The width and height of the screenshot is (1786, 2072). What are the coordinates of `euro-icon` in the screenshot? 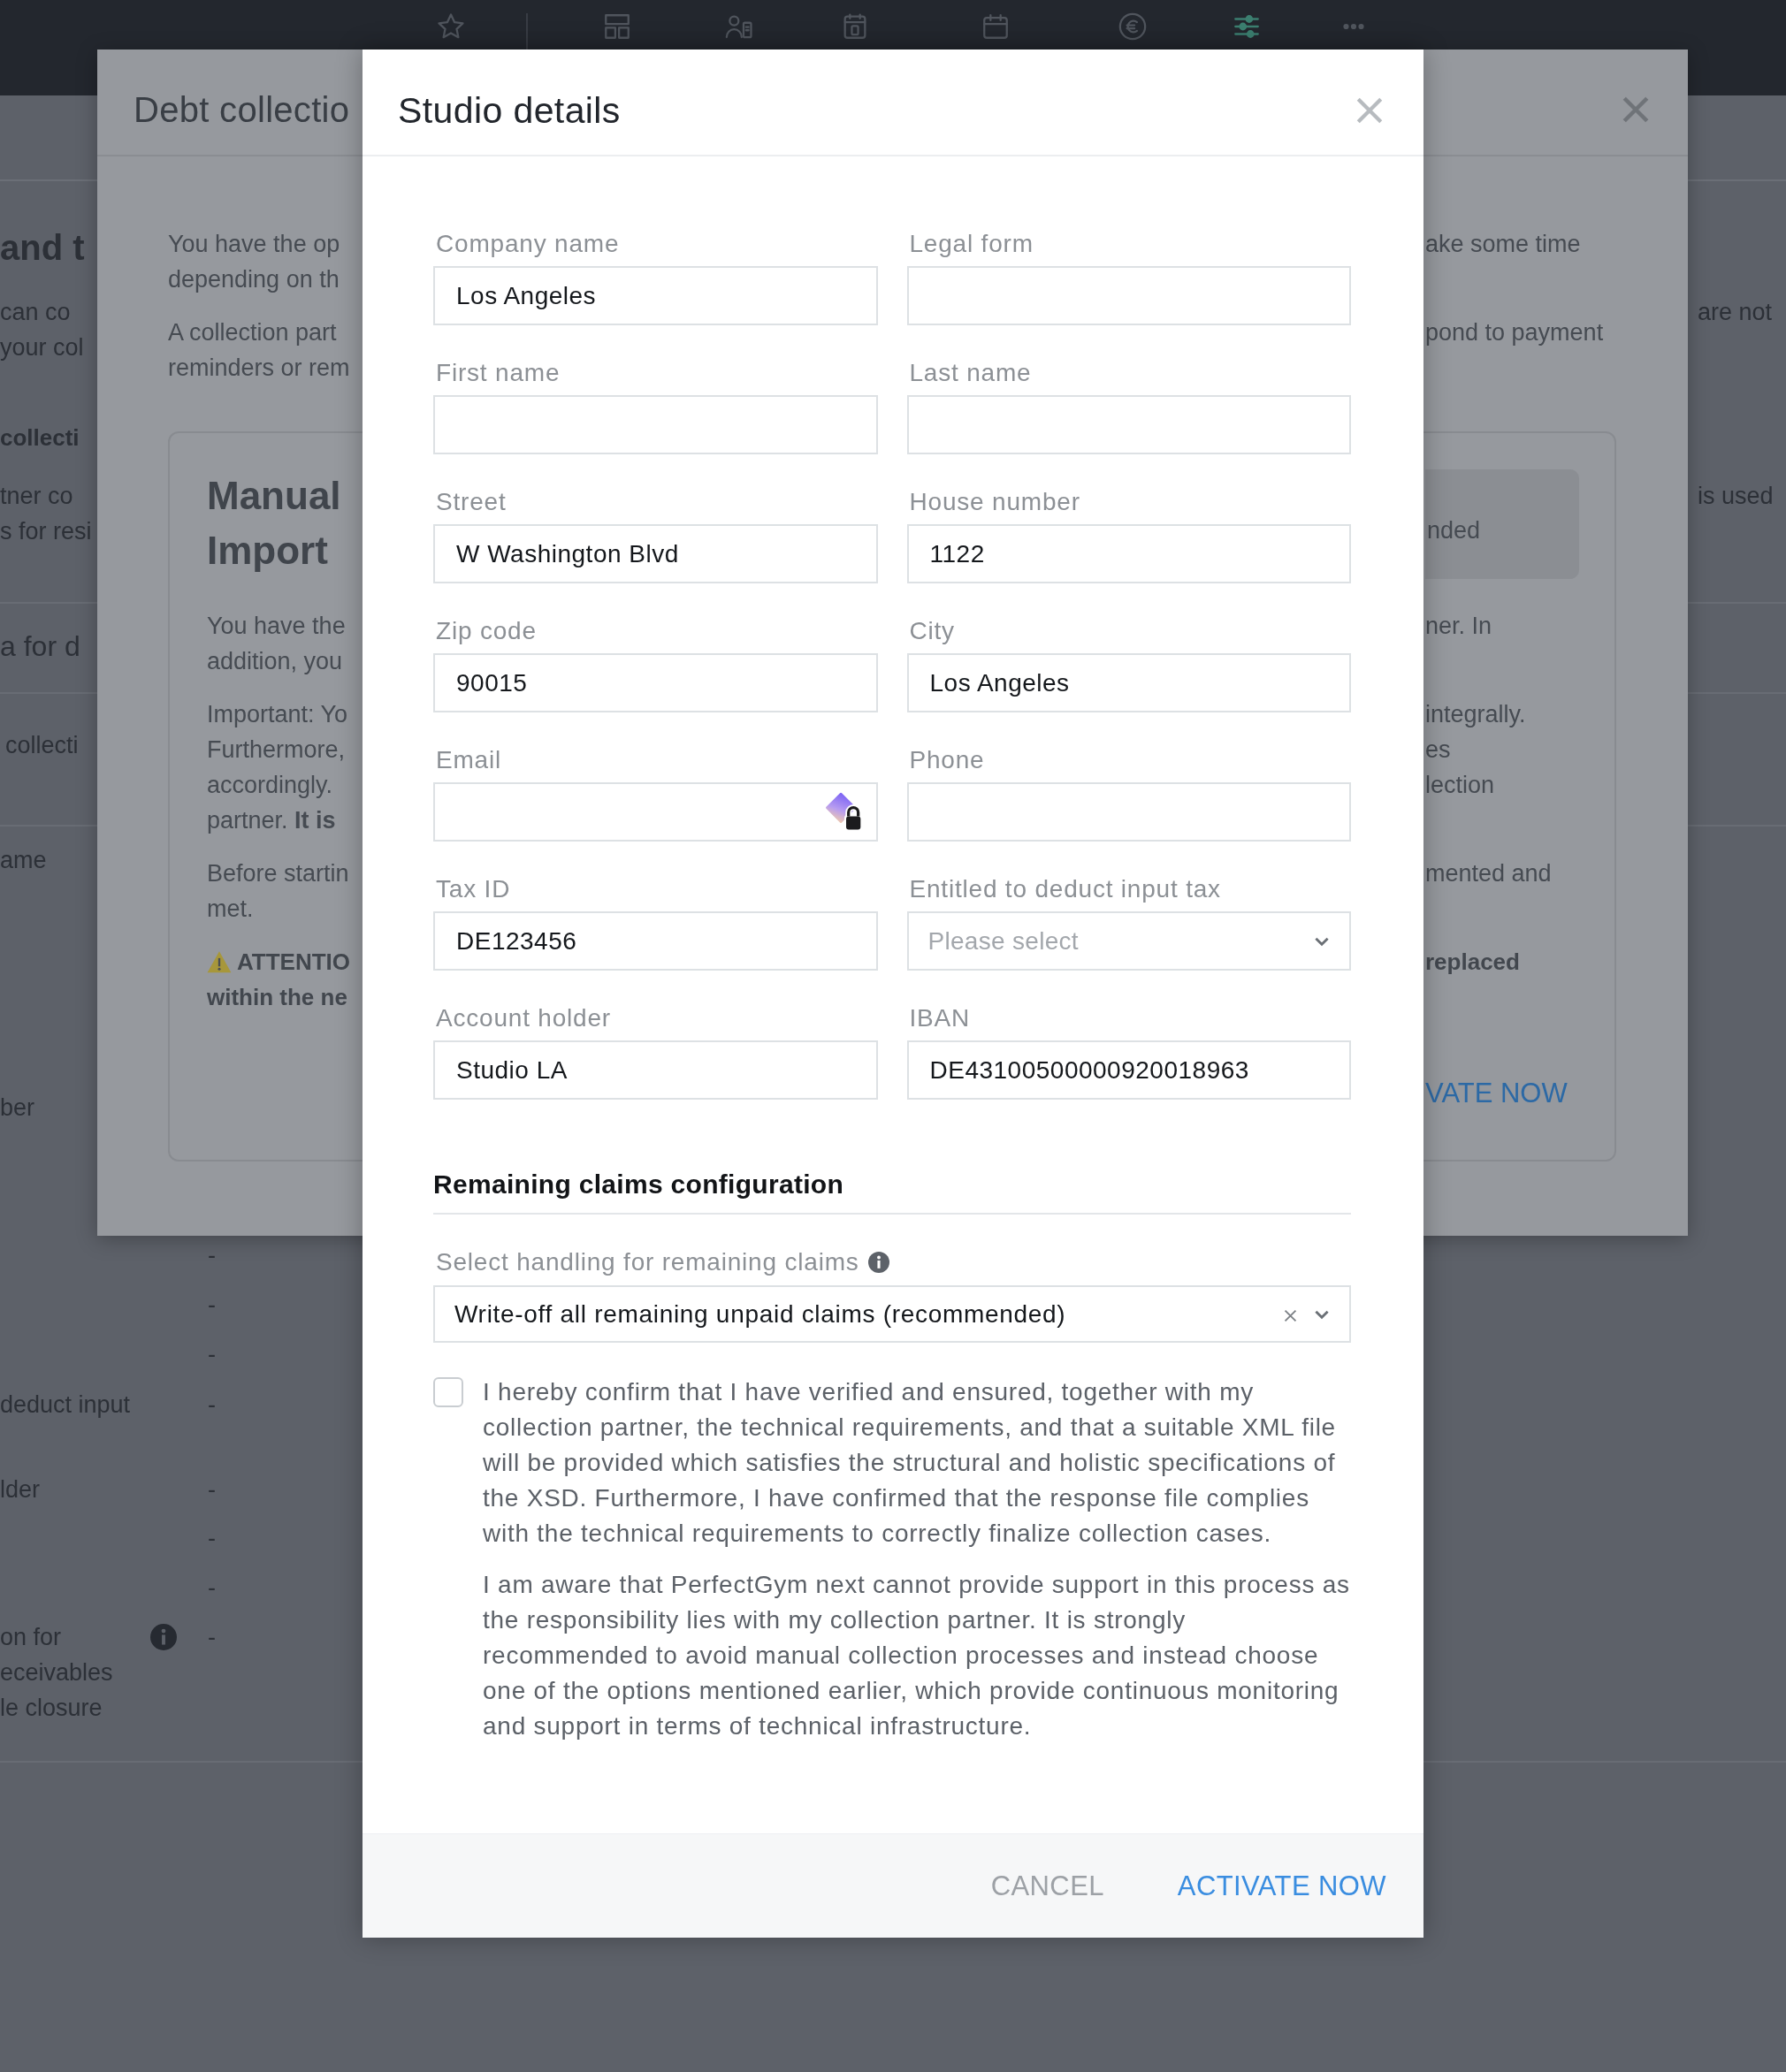 It's located at (1133, 26).